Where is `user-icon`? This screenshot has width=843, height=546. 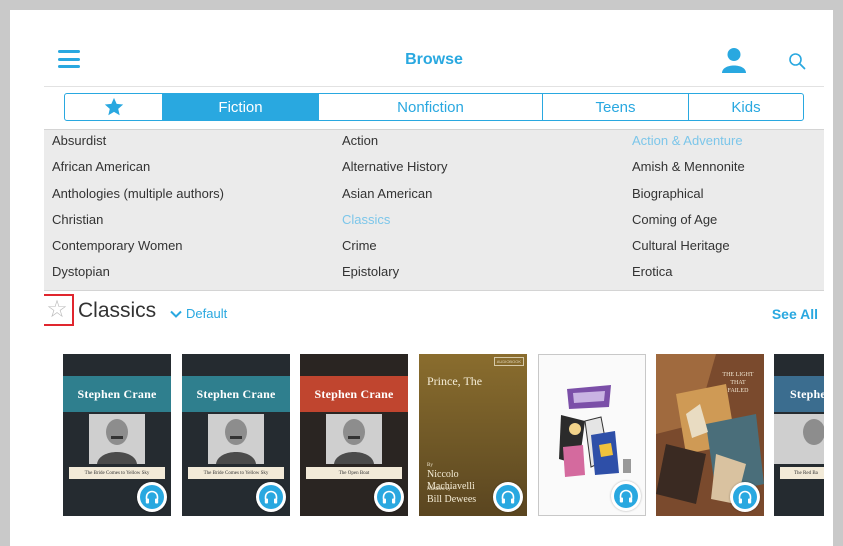 user-icon is located at coordinates (734, 60).